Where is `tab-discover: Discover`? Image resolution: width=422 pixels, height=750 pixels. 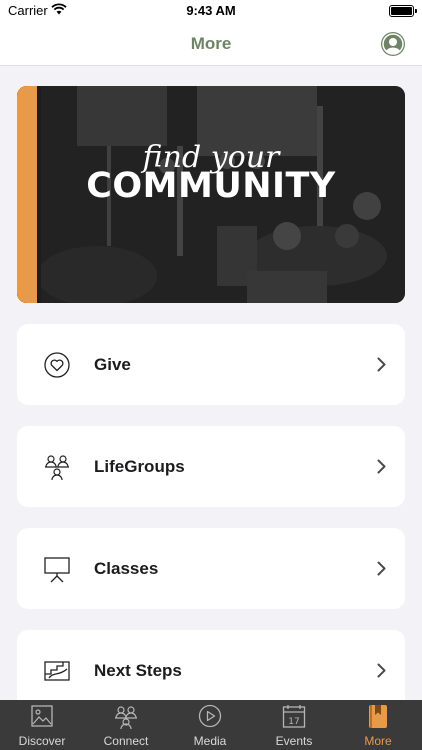
tab-discover: Discover is located at coordinates (42, 725).